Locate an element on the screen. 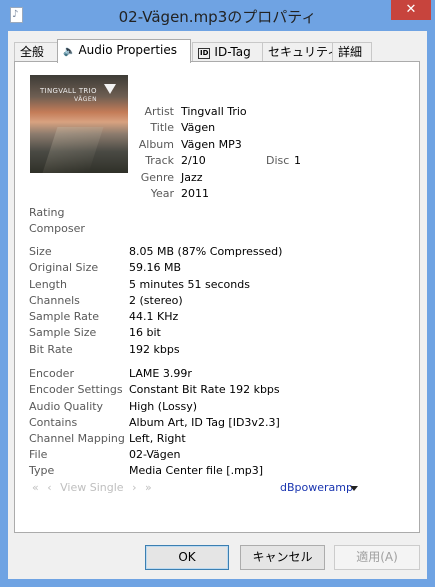 Image resolution: width=435 pixels, height=587 pixels. tab-security: セキュリティ is located at coordinates (300, 52).